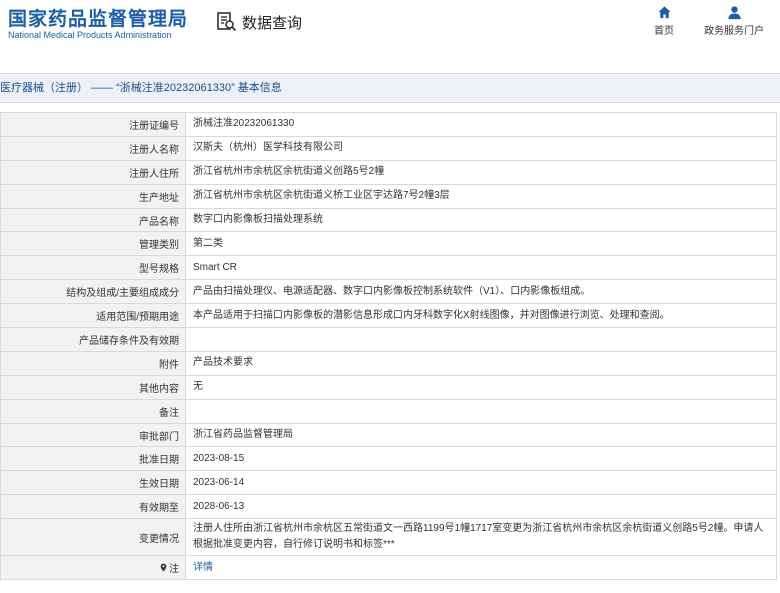 This screenshot has height=593, width=780. What do you see at coordinates (388, 435) in the screenshot?
I see `table-row: 审批部门 浙江省药品监督管理局` at bounding box center [388, 435].